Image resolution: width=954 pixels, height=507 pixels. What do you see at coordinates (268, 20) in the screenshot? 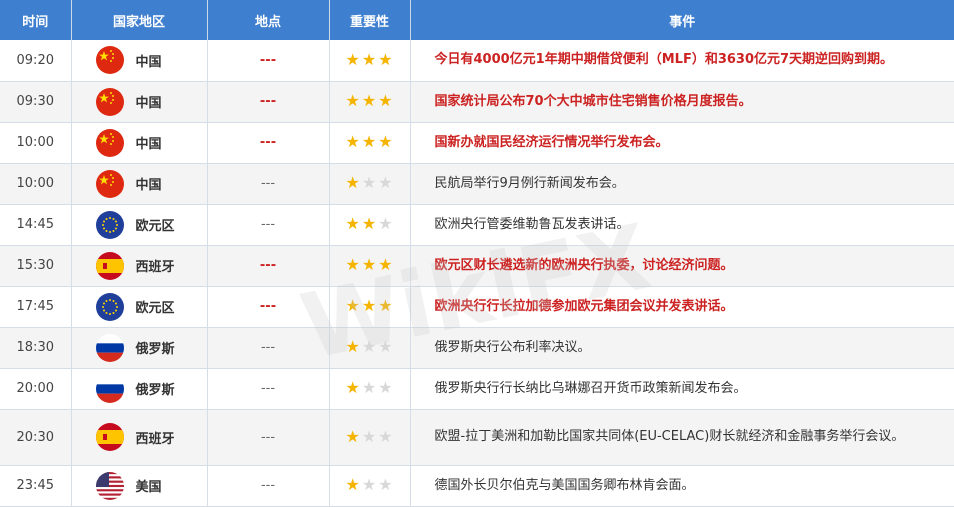
I see `header-place: 地点` at bounding box center [268, 20].